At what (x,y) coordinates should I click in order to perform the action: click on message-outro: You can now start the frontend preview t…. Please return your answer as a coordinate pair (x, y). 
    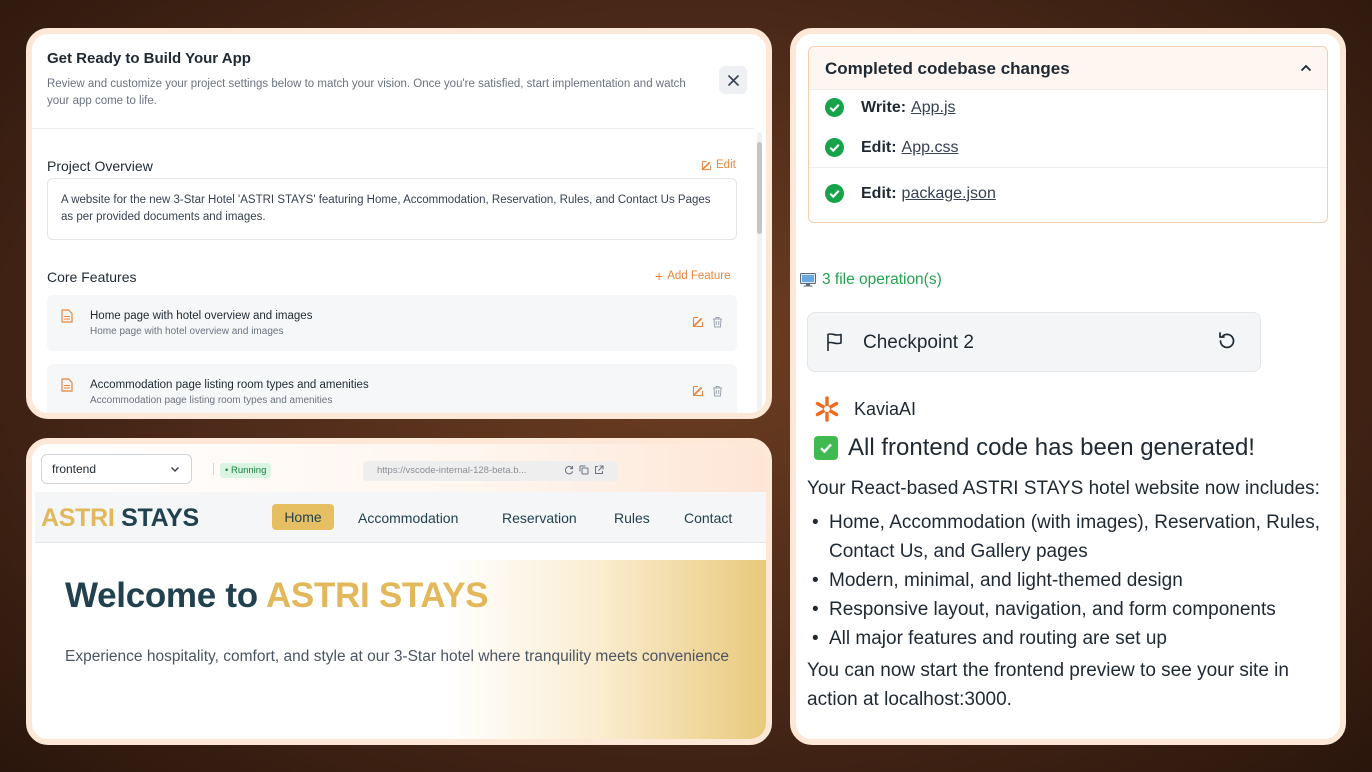
    Looking at the image, I should click on (1048, 685).